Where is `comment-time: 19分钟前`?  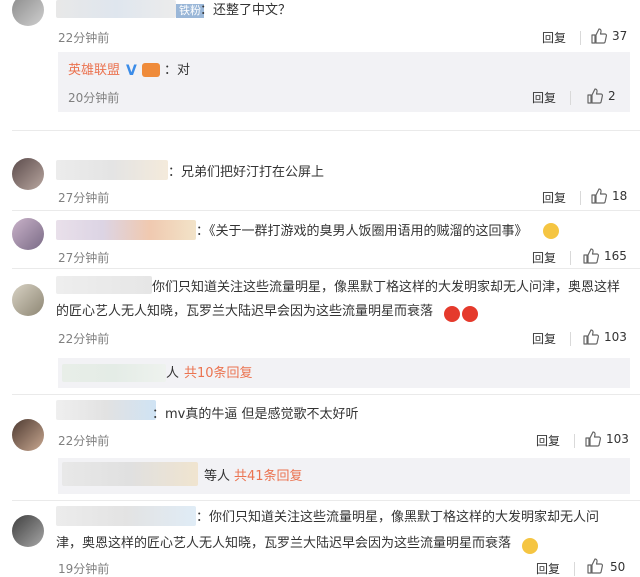 comment-time: 19分钟前 is located at coordinates (84, 569).